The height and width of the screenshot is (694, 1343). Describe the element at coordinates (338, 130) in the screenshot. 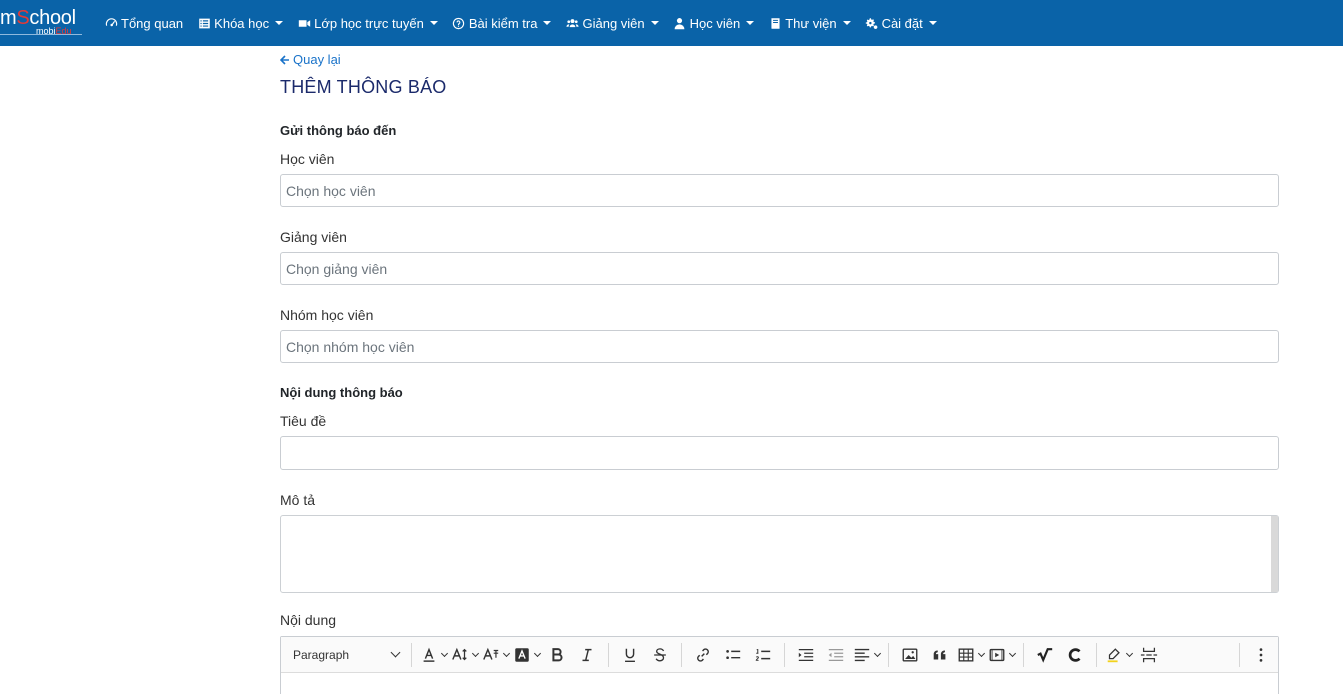

I see `recipients-section-title: Gửi thông báo đến` at that location.